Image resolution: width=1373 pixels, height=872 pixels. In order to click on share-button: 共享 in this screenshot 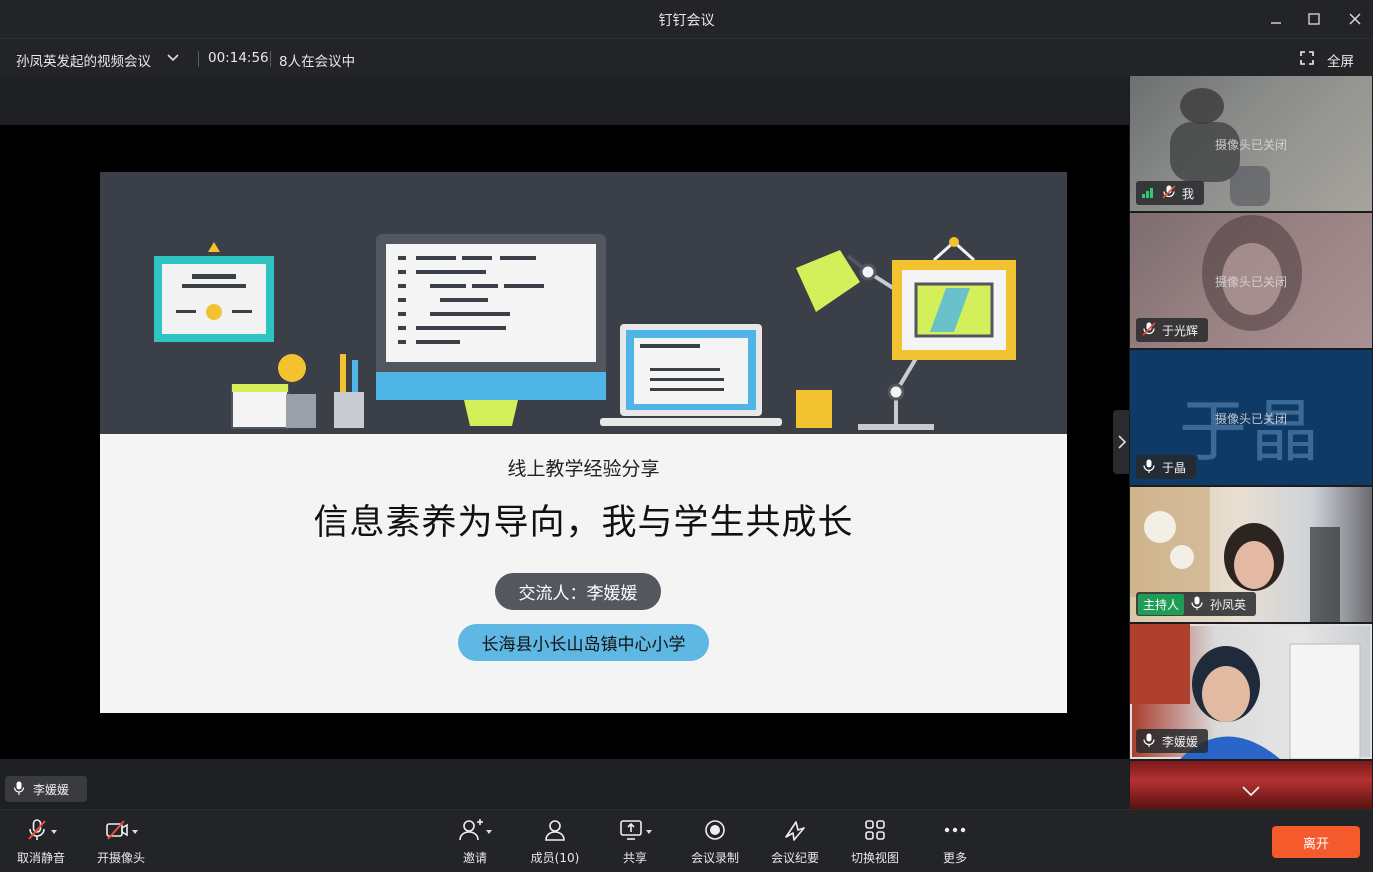, I will do `click(635, 844)`.